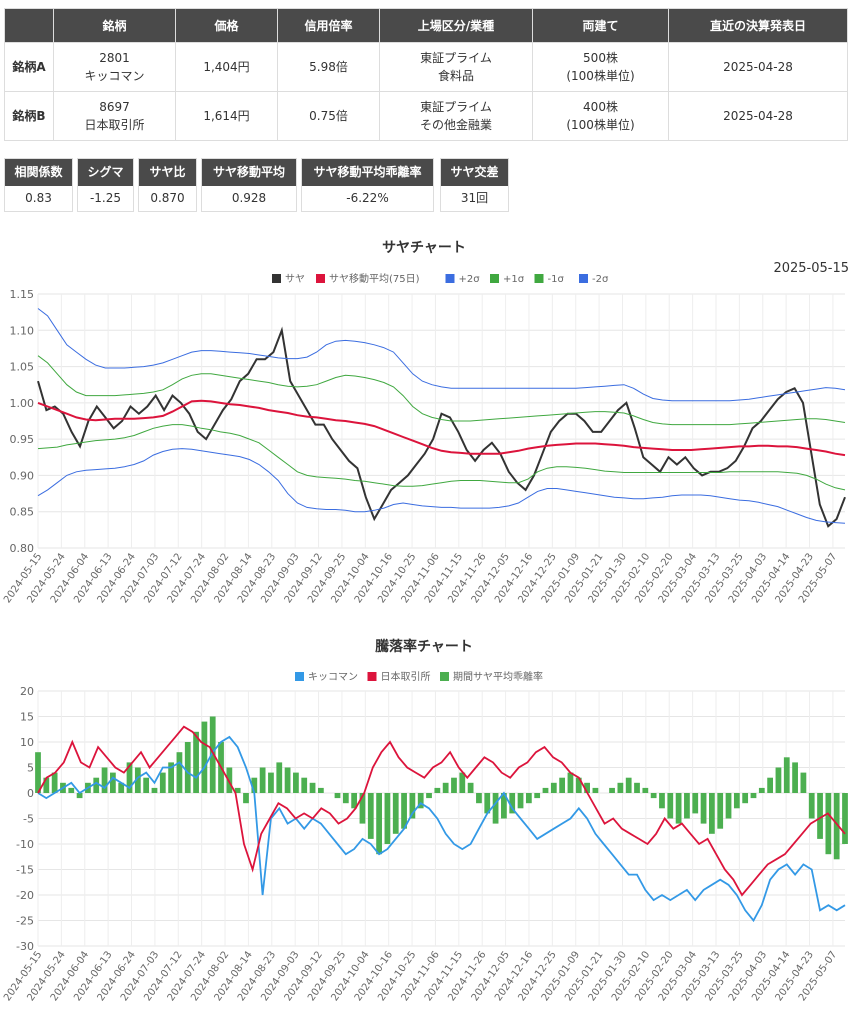 Image resolution: width=855 pixels, height=1009 pixels. What do you see at coordinates (226, 25) in the screenshot?
I see `header-cell-price: 価格` at bounding box center [226, 25].